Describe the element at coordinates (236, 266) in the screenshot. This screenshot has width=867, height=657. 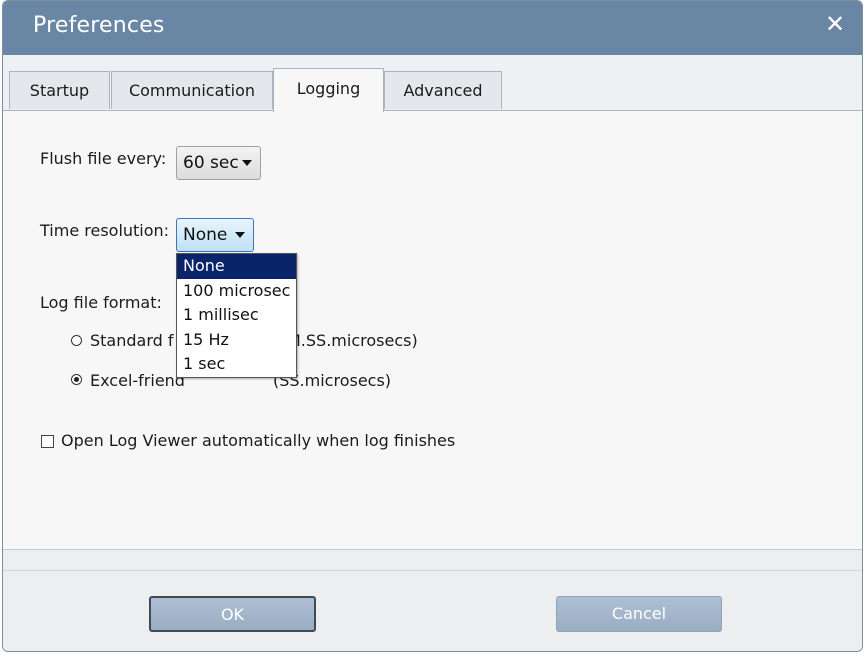
I see `dropdown-option-none: None` at that location.